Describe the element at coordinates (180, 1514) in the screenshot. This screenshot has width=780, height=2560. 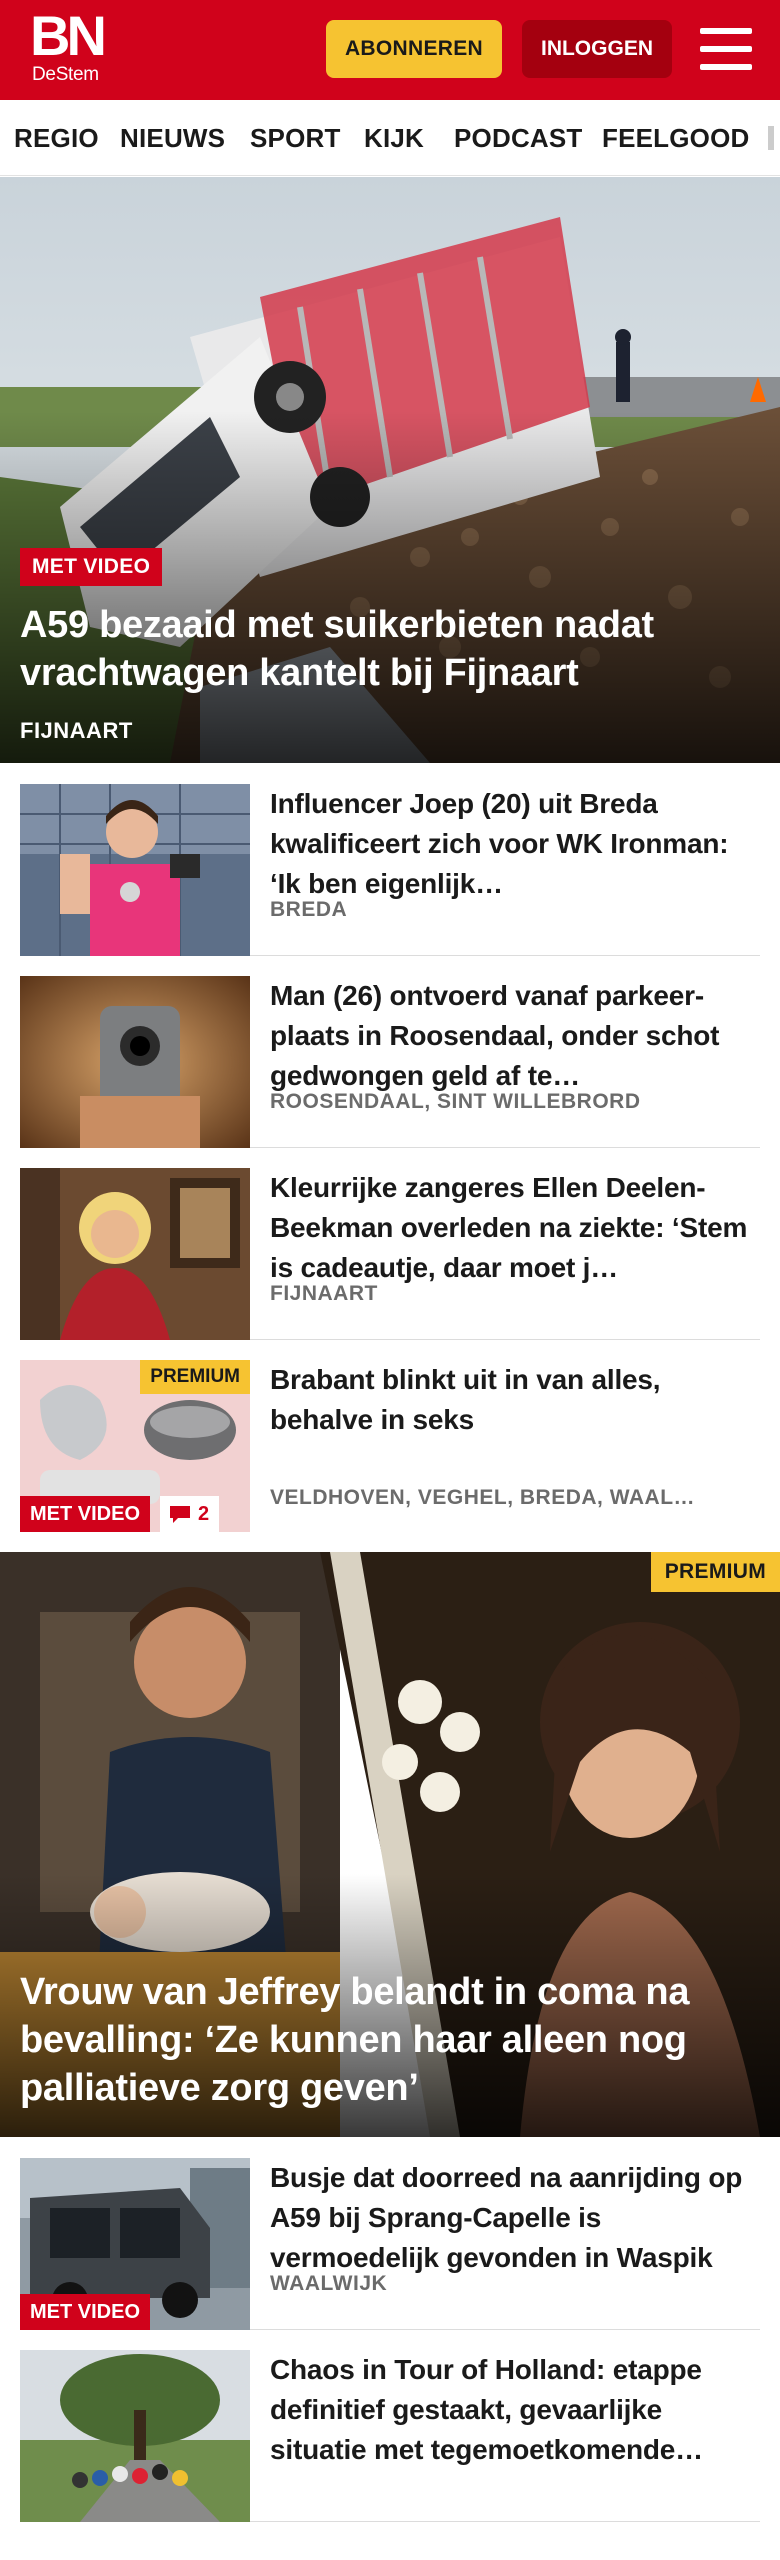
I see `speech-bubble-icon` at that location.